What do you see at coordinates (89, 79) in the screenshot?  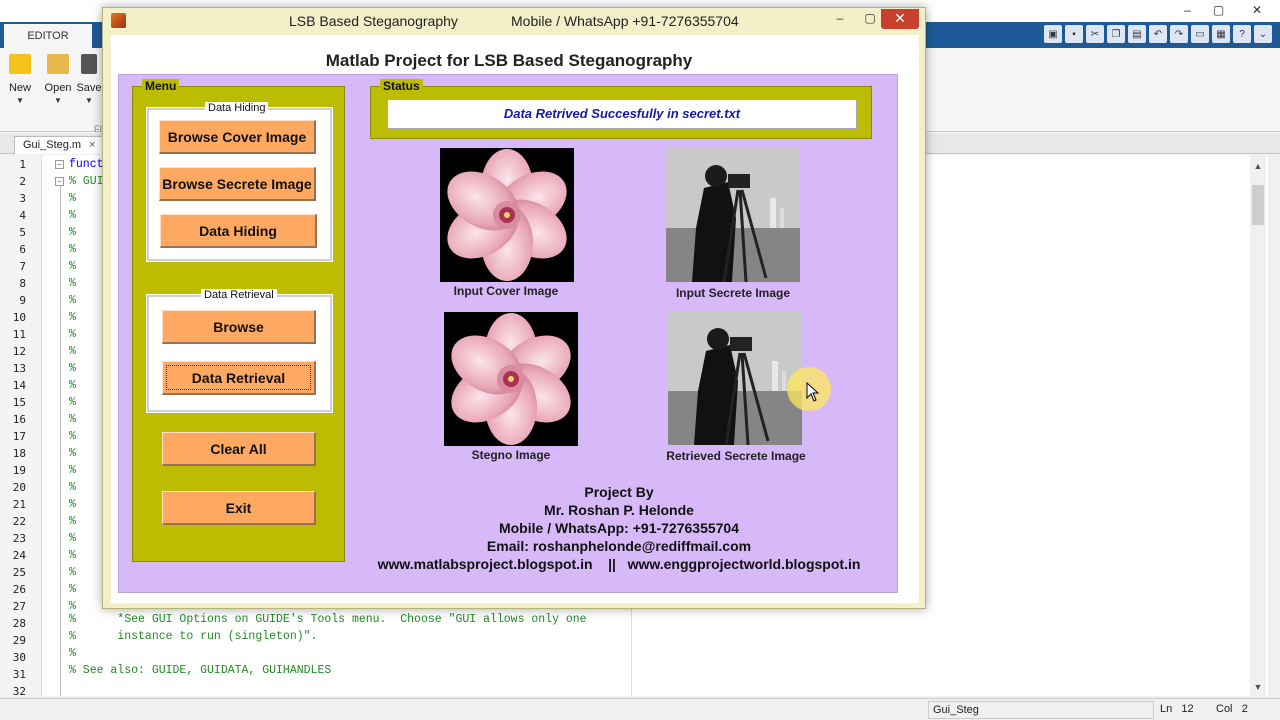 I see `save-button: Save ▼` at bounding box center [89, 79].